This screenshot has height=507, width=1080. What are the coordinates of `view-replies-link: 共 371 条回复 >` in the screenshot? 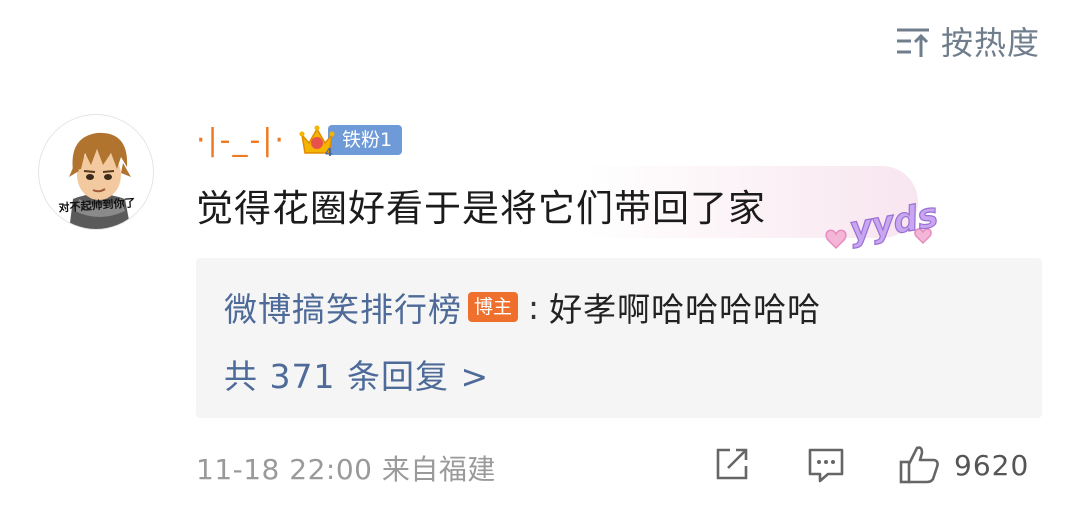 It's located at (356, 374).